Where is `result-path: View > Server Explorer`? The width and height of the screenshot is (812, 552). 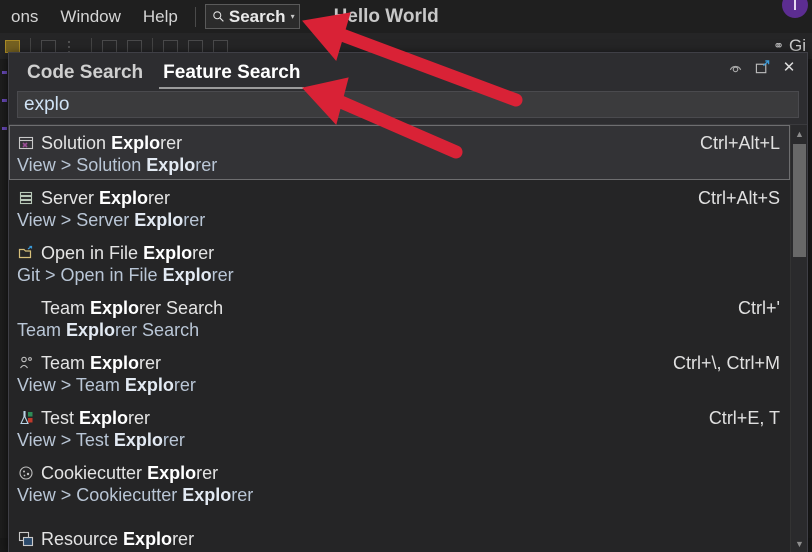
result-path: View > Server Explorer is located at coordinates (111, 219).